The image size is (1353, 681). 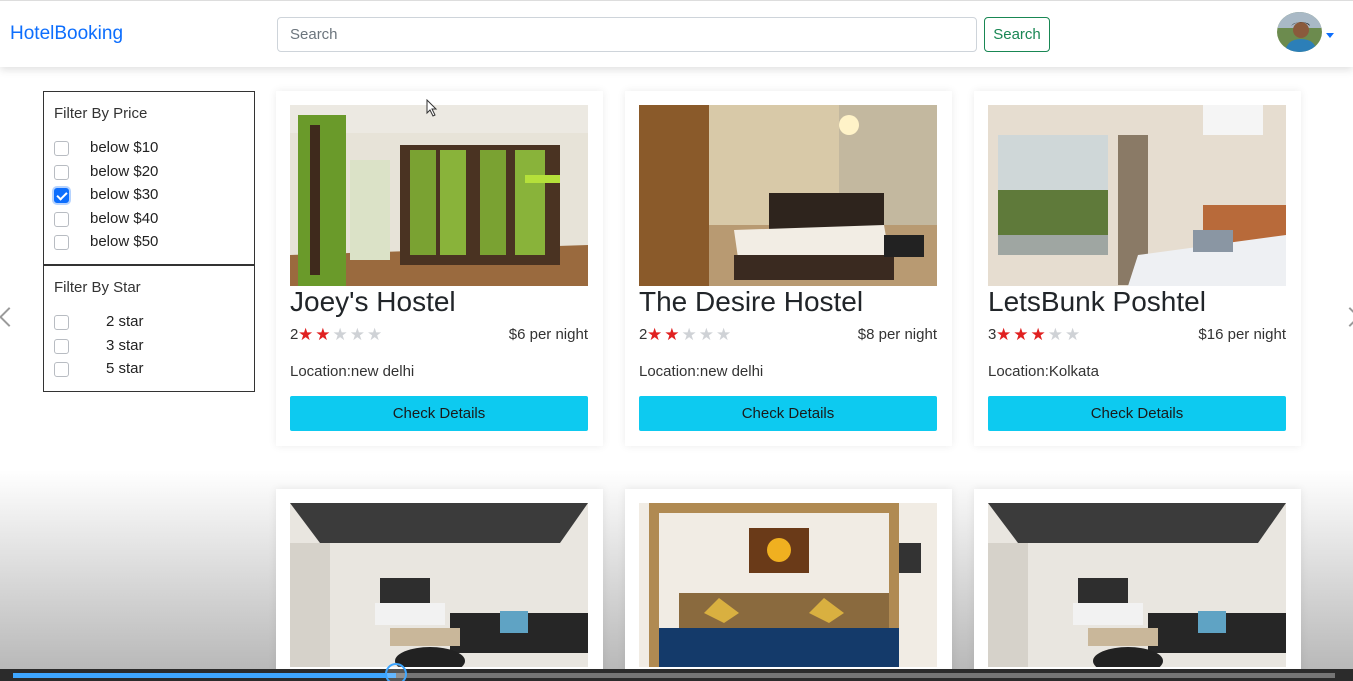 What do you see at coordinates (205, 675) in the screenshot?
I see `video-progress-fill` at bounding box center [205, 675].